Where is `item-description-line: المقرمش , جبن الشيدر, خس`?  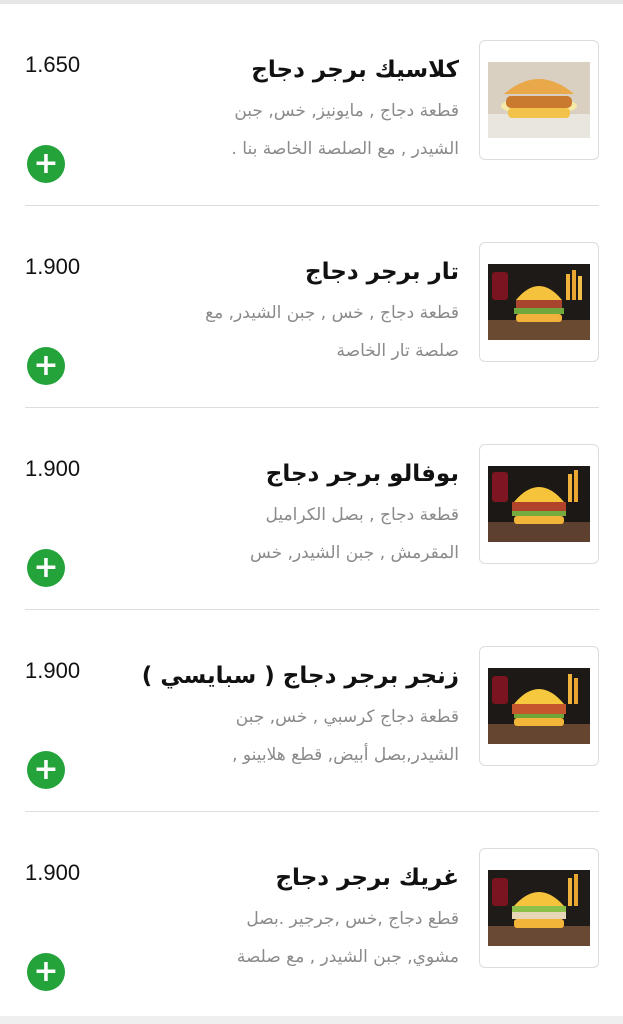
item-description-line: المقرمش , جبن الشيدر, خس is located at coordinates (354, 553).